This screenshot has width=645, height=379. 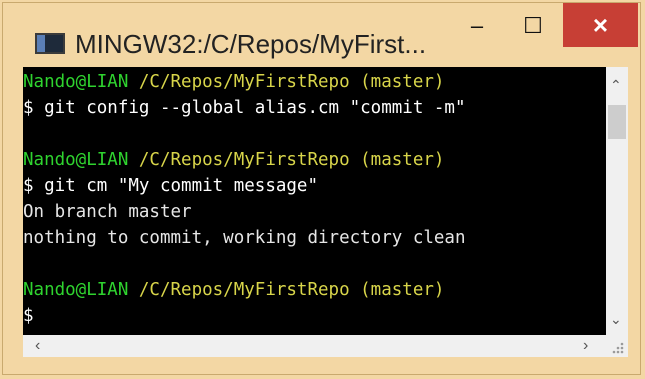 I want to click on scroll-right-icon: ›, so click(x=585, y=346).